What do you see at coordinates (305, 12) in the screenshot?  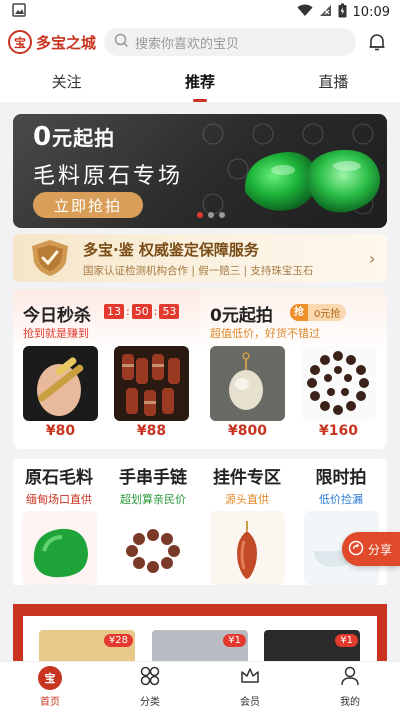 I see `wifi-icon` at bounding box center [305, 12].